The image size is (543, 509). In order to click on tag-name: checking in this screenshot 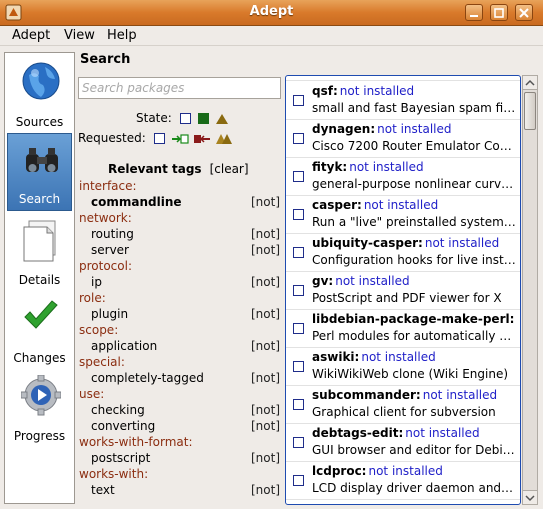, I will do `click(118, 410)`.